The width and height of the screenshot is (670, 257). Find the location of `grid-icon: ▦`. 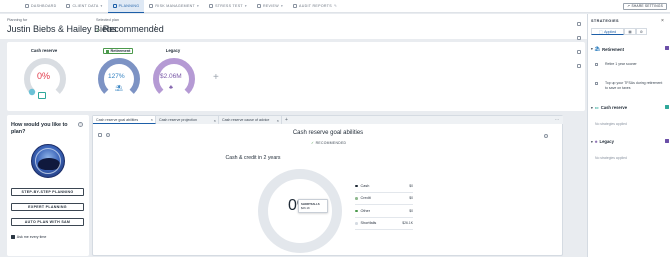

grid-icon: ▦ is located at coordinates (630, 31).